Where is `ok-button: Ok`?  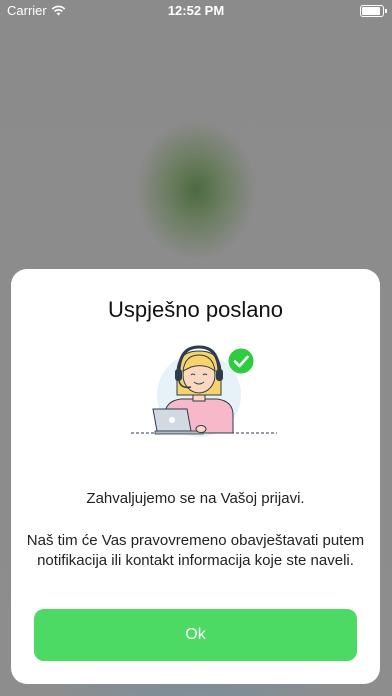 ok-button: Ok is located at coordinates (195, 635).